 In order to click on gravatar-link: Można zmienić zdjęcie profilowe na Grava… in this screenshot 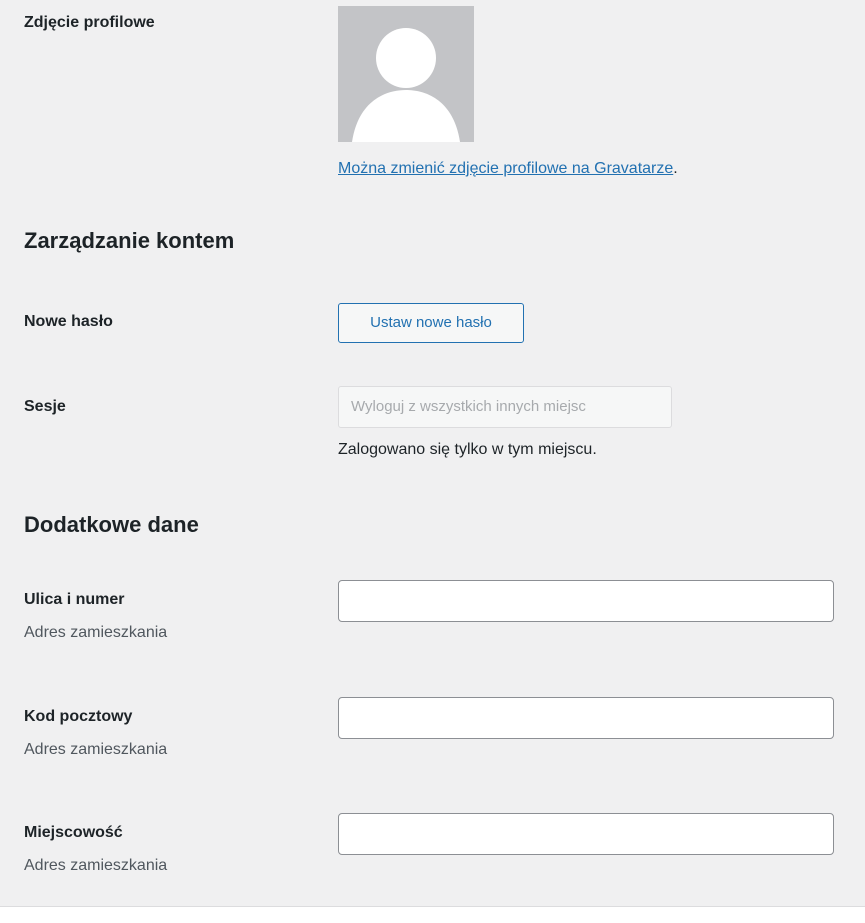, I will do `click(505, 168)`.